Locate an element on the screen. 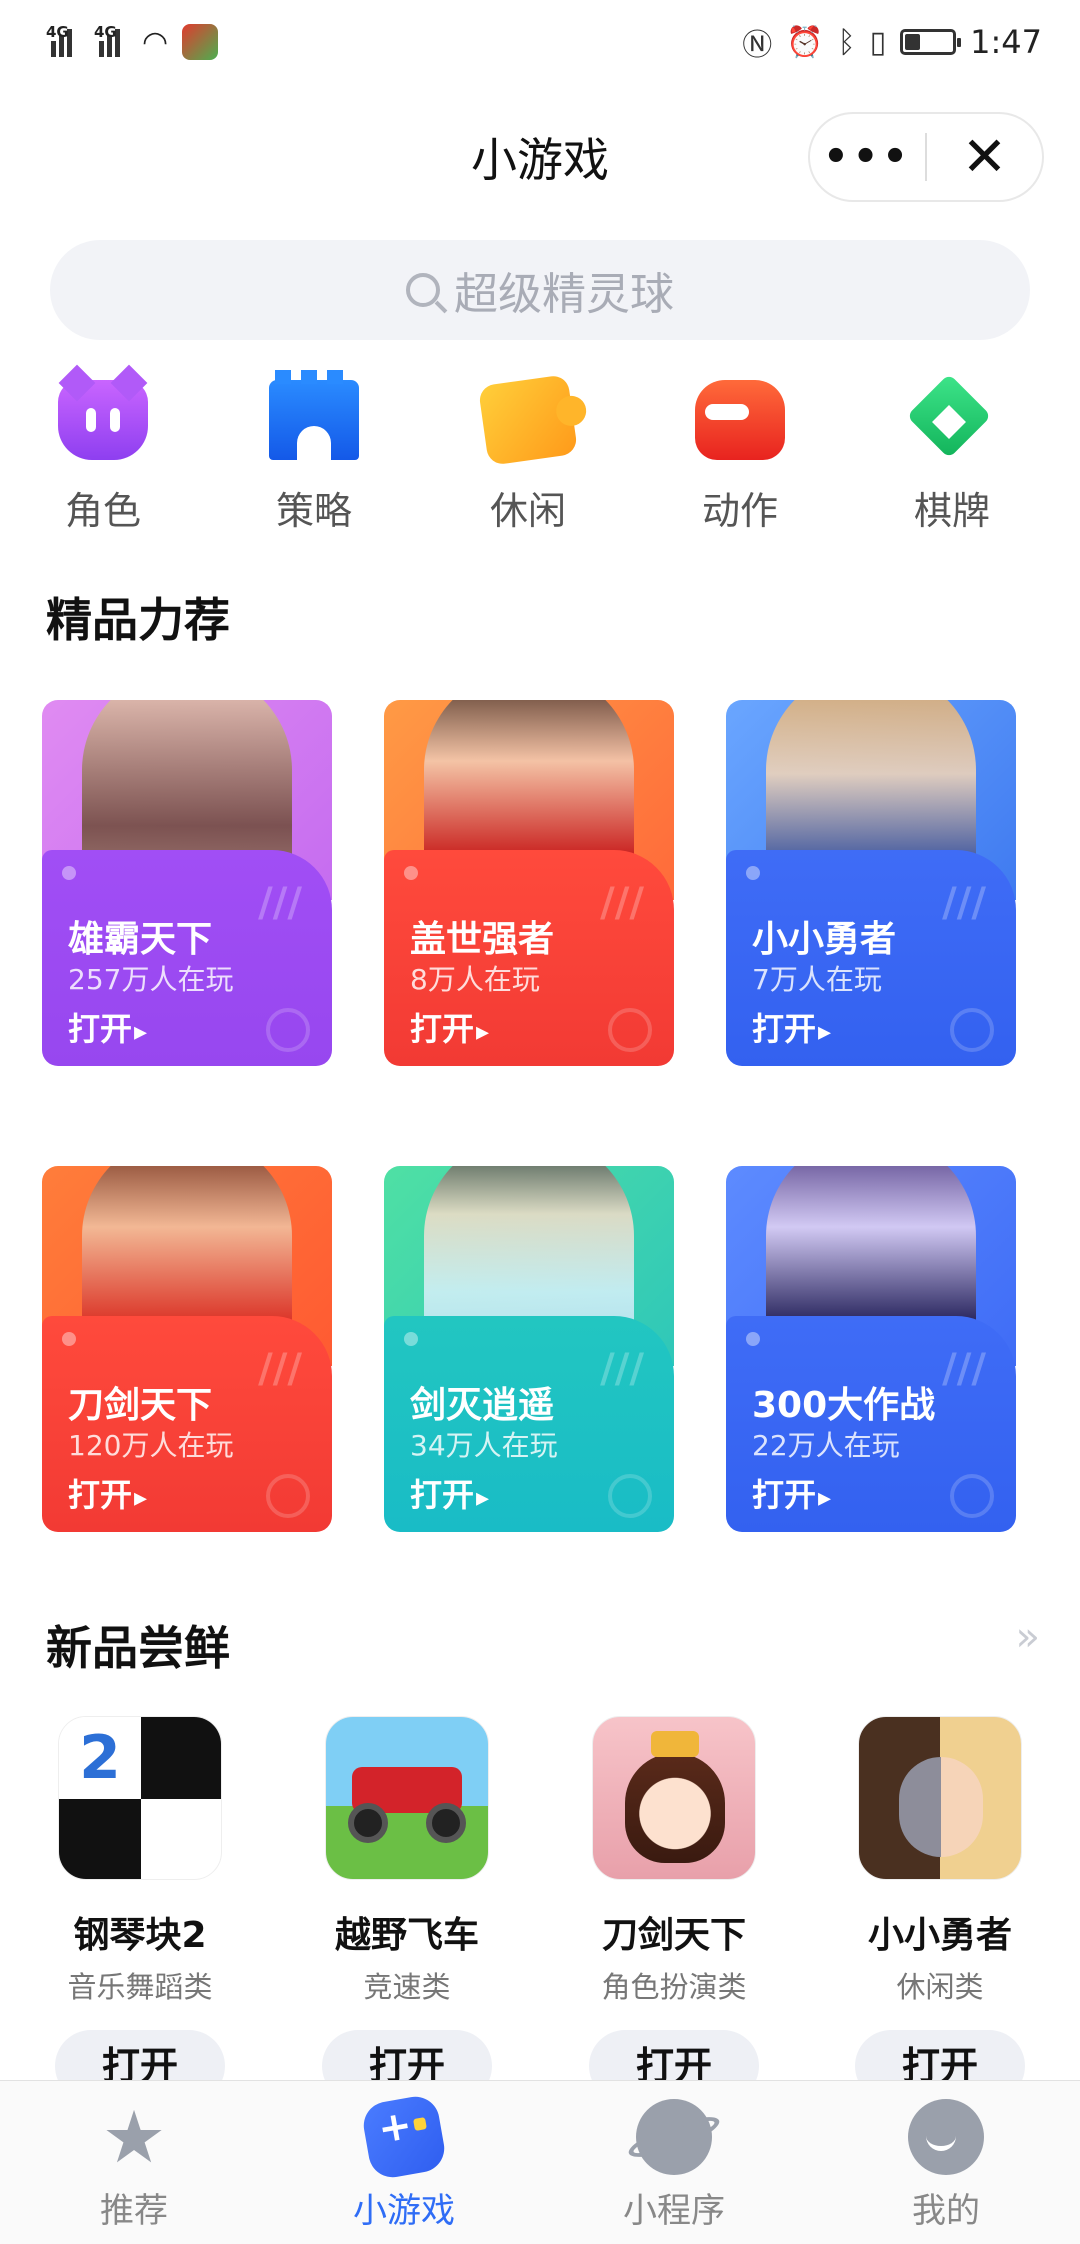 This screenshot has height=2244, width=1080. player-count: 120万人在玩 is located at coordinates (151, 1445).